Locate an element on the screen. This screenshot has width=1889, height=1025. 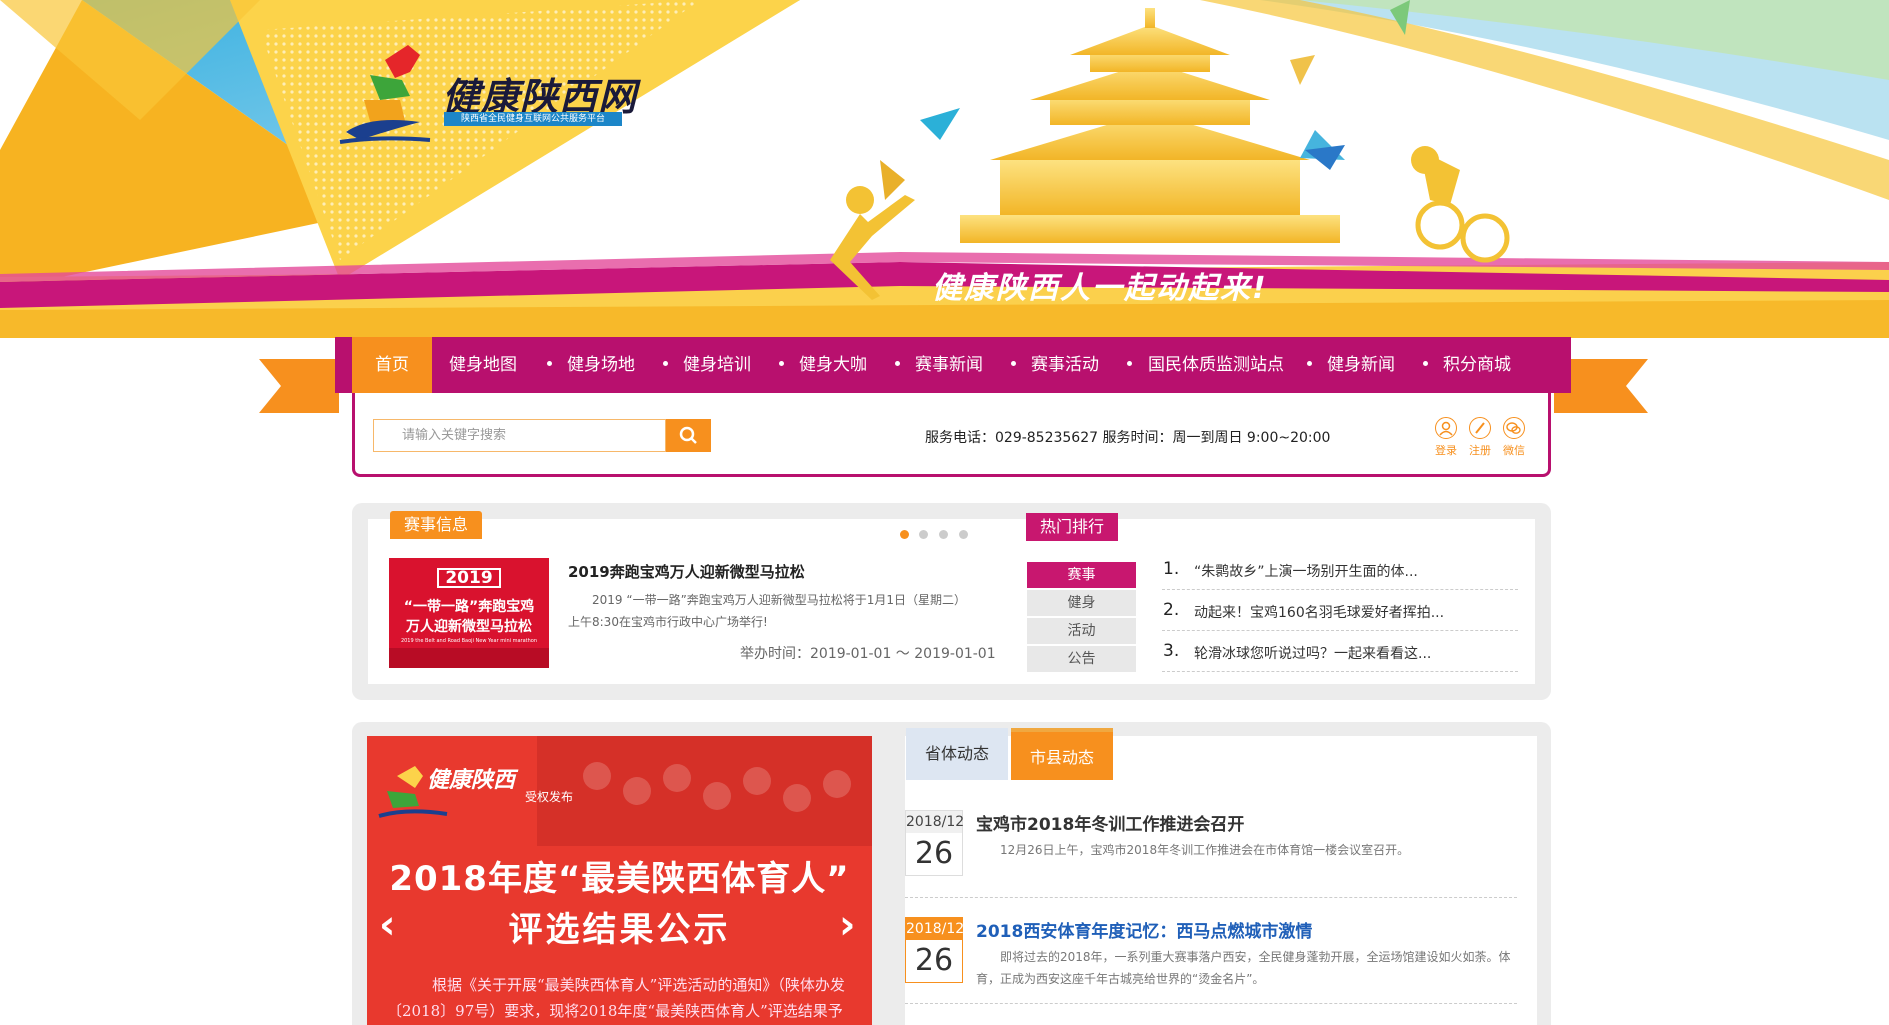
tab-province-news: 省体动态 is located at coordinates (957, 754).